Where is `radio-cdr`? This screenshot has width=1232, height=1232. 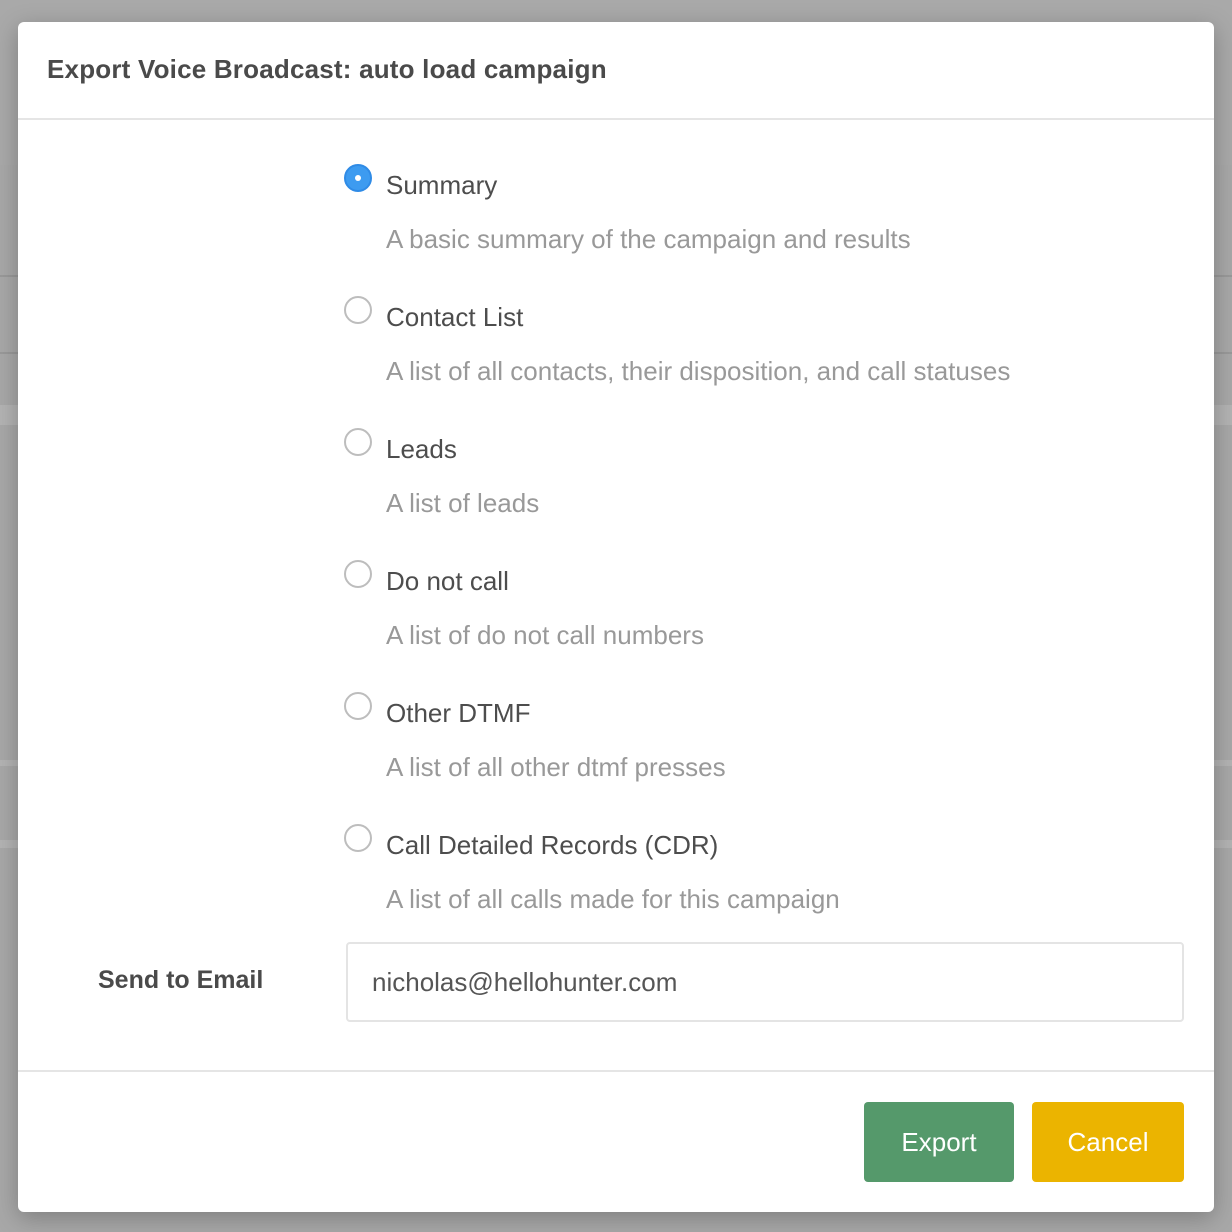
radio-cdr is located at coordinates (358, 838).